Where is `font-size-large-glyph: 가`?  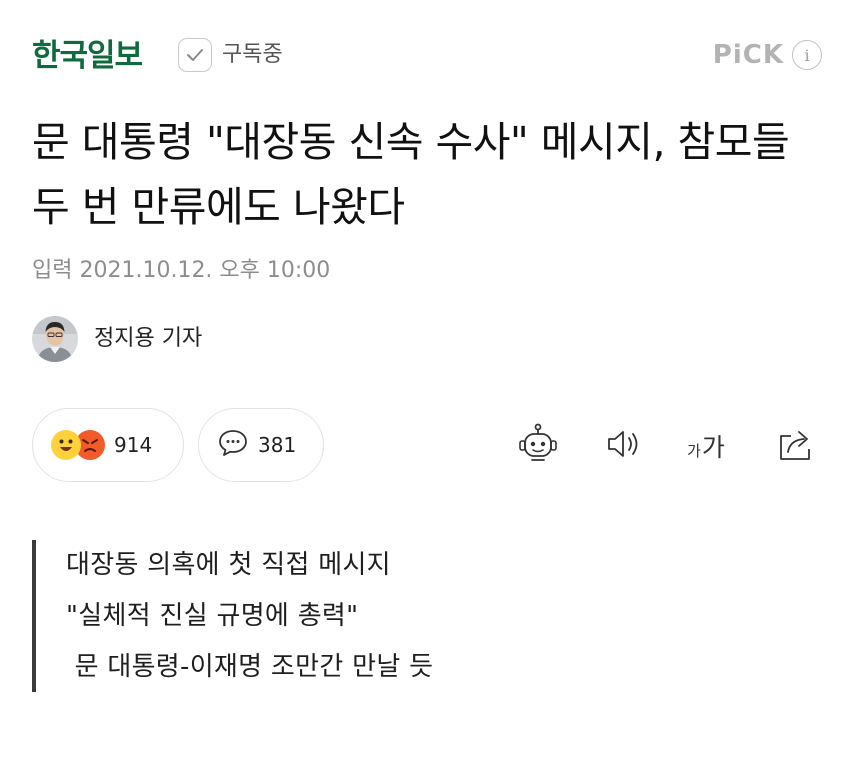 font-size-large-glyph: 가 is located at coordinates (713, 447).